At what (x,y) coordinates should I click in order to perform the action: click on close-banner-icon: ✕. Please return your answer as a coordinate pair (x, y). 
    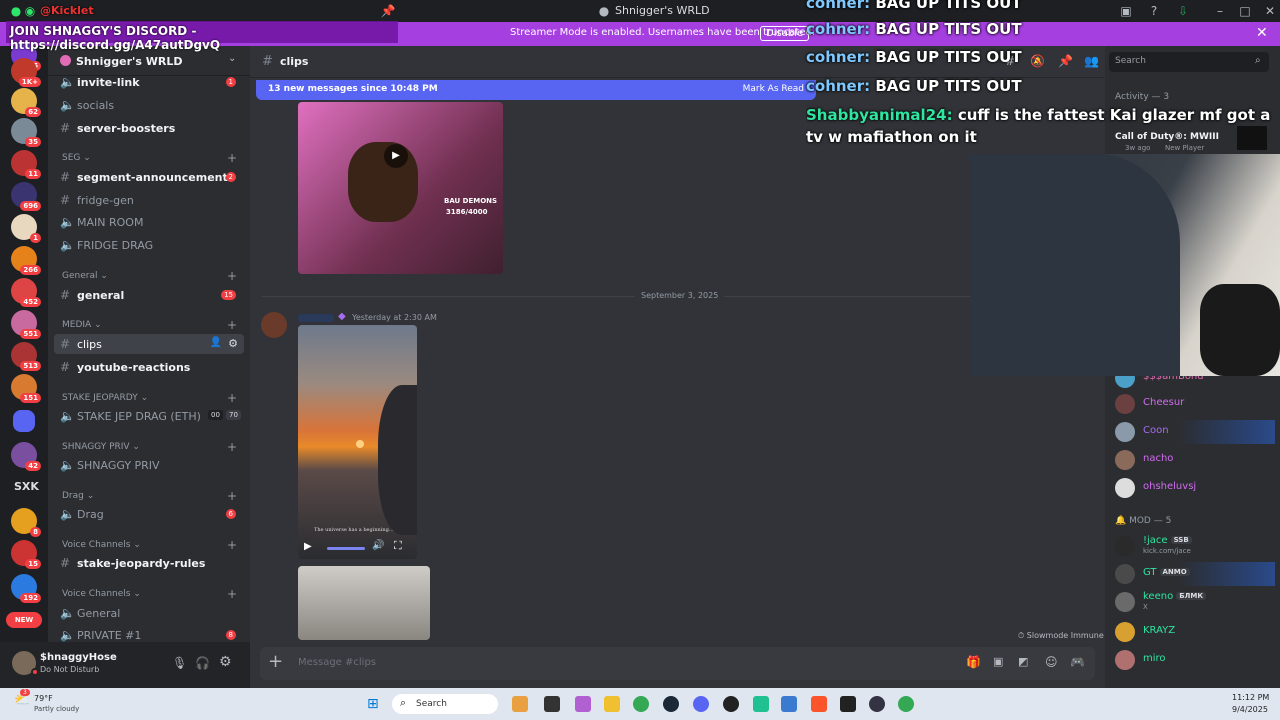
    Looking at the image, I should click on (1262, 33).